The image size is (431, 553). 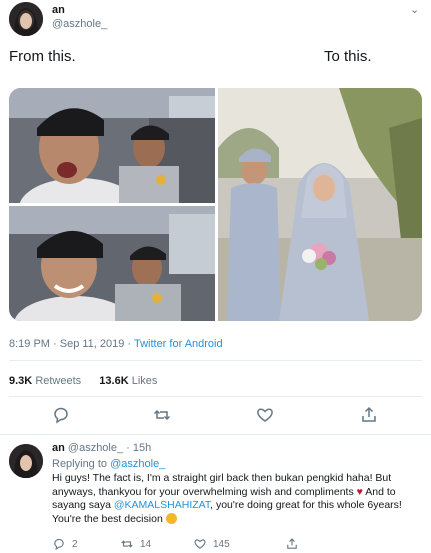 What do you see at coordinates (137, 464) in the screenshot?
I see `replying-to-handle: @aszhole_` at bounding box center [137, 464].